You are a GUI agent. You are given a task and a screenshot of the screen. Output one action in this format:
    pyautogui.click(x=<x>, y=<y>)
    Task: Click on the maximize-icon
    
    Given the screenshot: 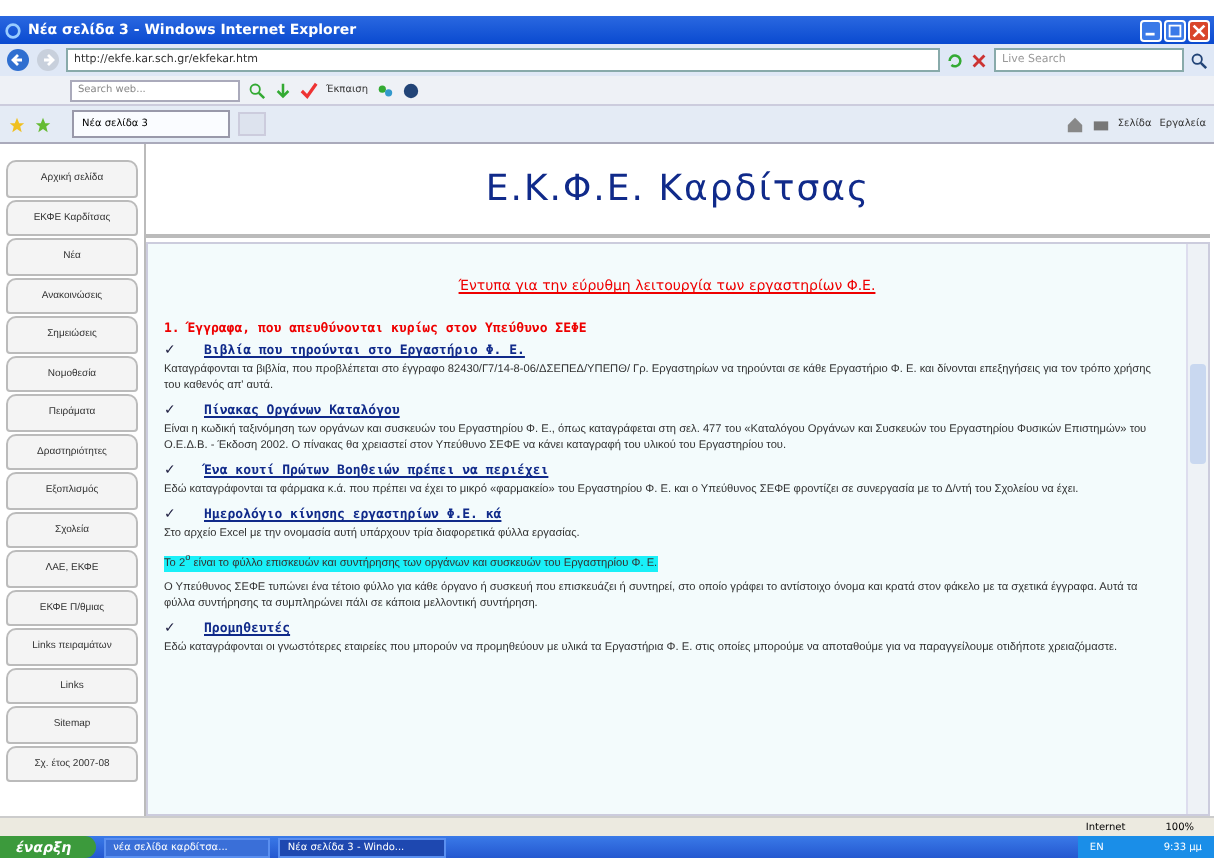 What is the action you would take?
    pyautogui.click(x=1175, y=30)
    